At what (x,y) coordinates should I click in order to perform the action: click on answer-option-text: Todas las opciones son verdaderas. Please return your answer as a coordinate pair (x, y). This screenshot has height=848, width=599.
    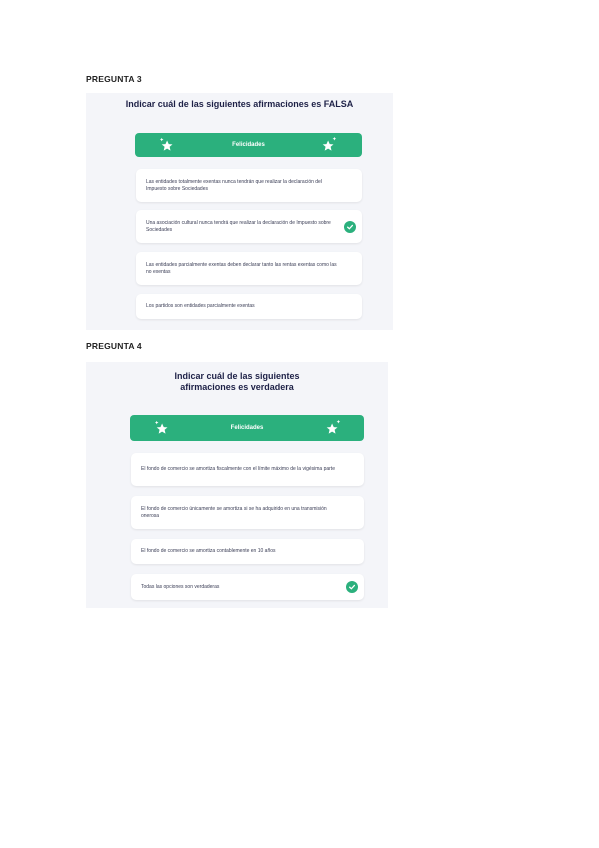
    Looking at the image, I should click on (180, 586).